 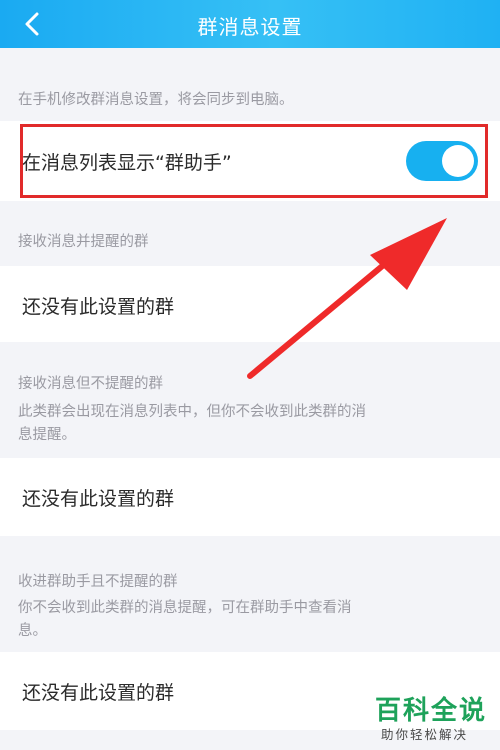 What do you see at coordinates (185, 608) in the screenshot?
I see `section-desc-assistant-1: 你不会收到此类群的消息提醒，可在群助手中查看消` at bounding box center [185, 608].